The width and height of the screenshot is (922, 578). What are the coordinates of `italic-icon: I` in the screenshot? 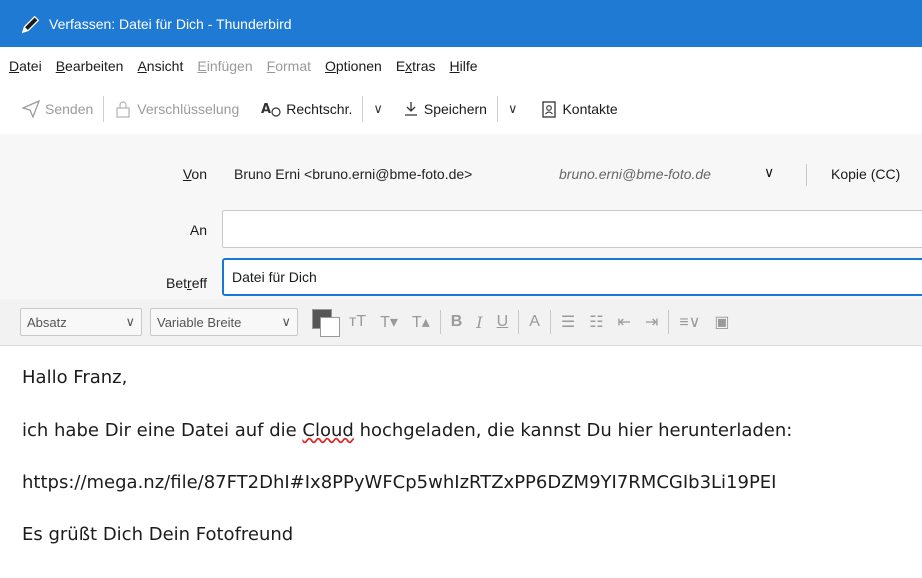 It's located at (479, 322).